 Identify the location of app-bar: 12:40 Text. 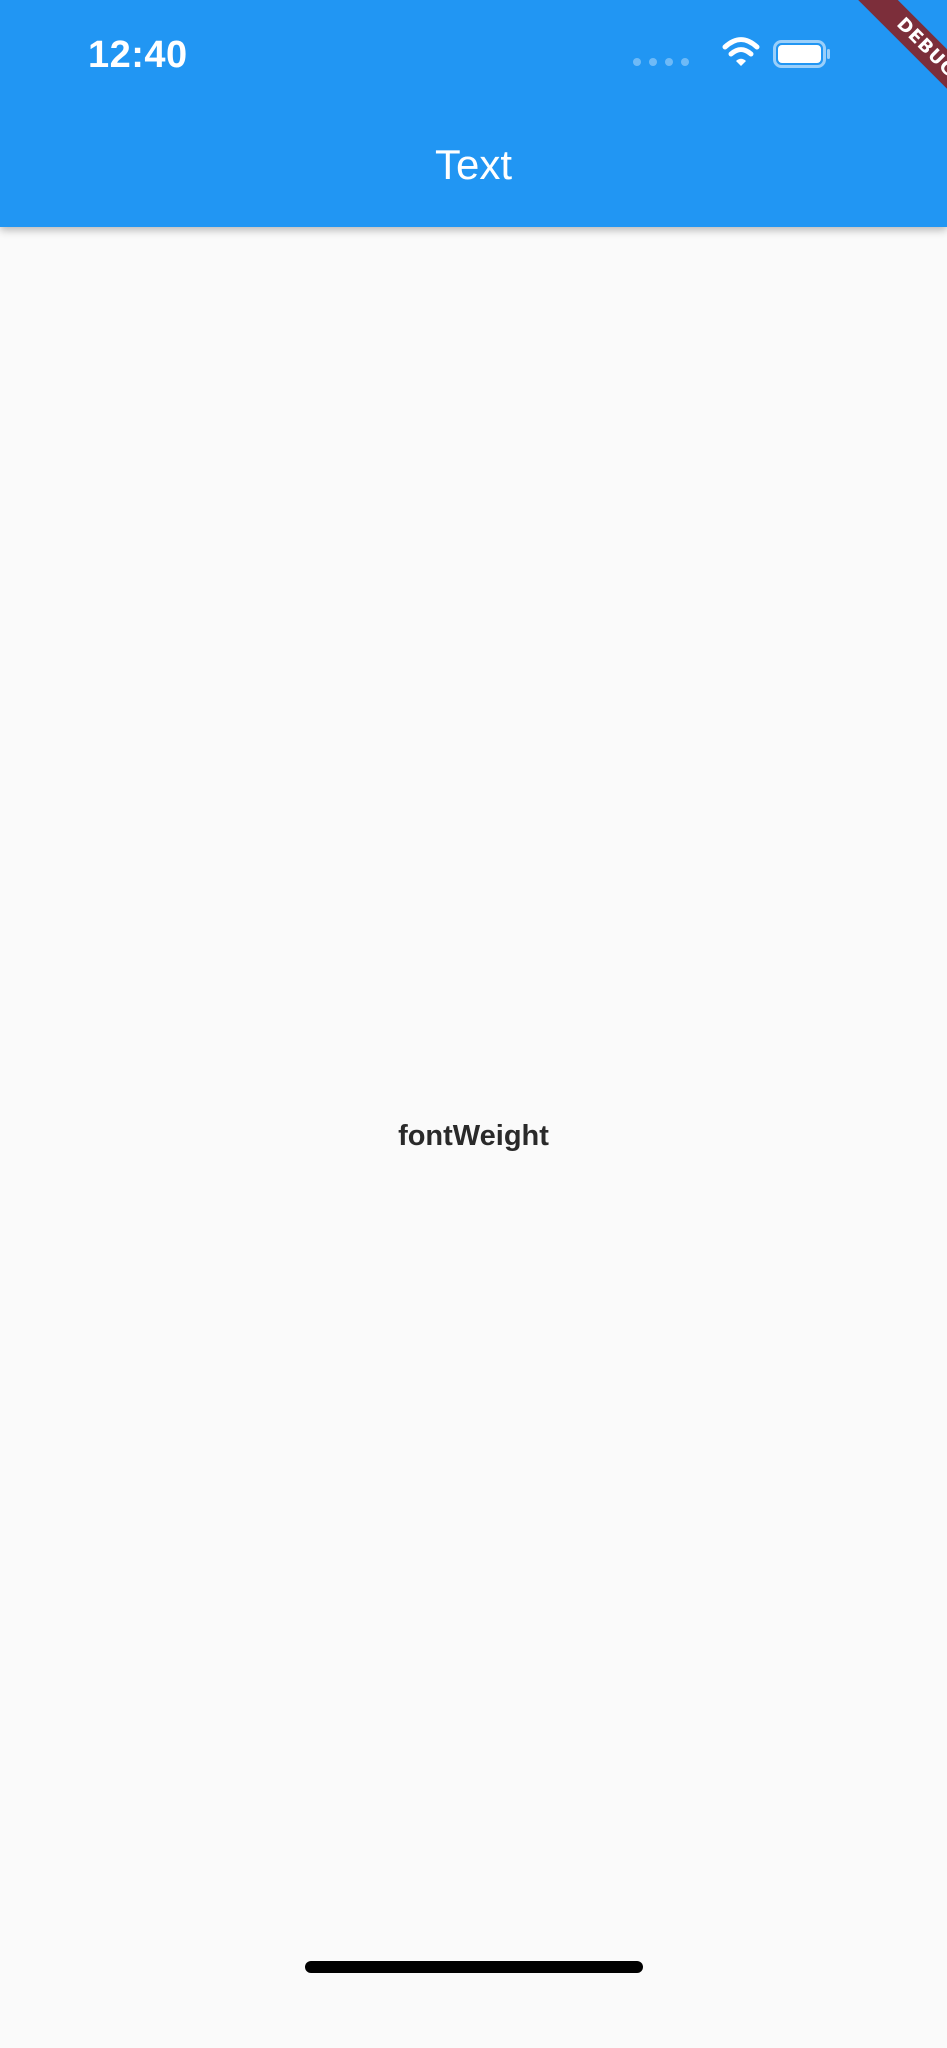
(473, 113).